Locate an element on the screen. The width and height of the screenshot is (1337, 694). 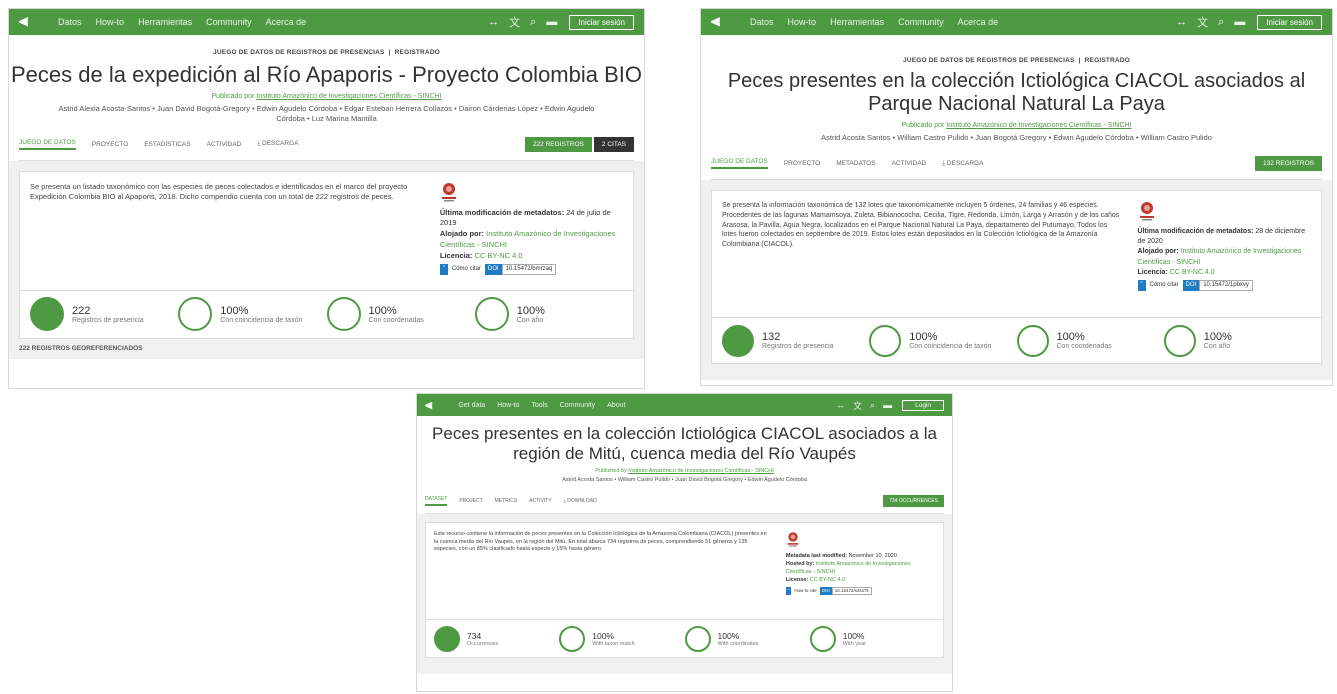
tab-metadata: METADATOS is located at coordinates (855, 163).